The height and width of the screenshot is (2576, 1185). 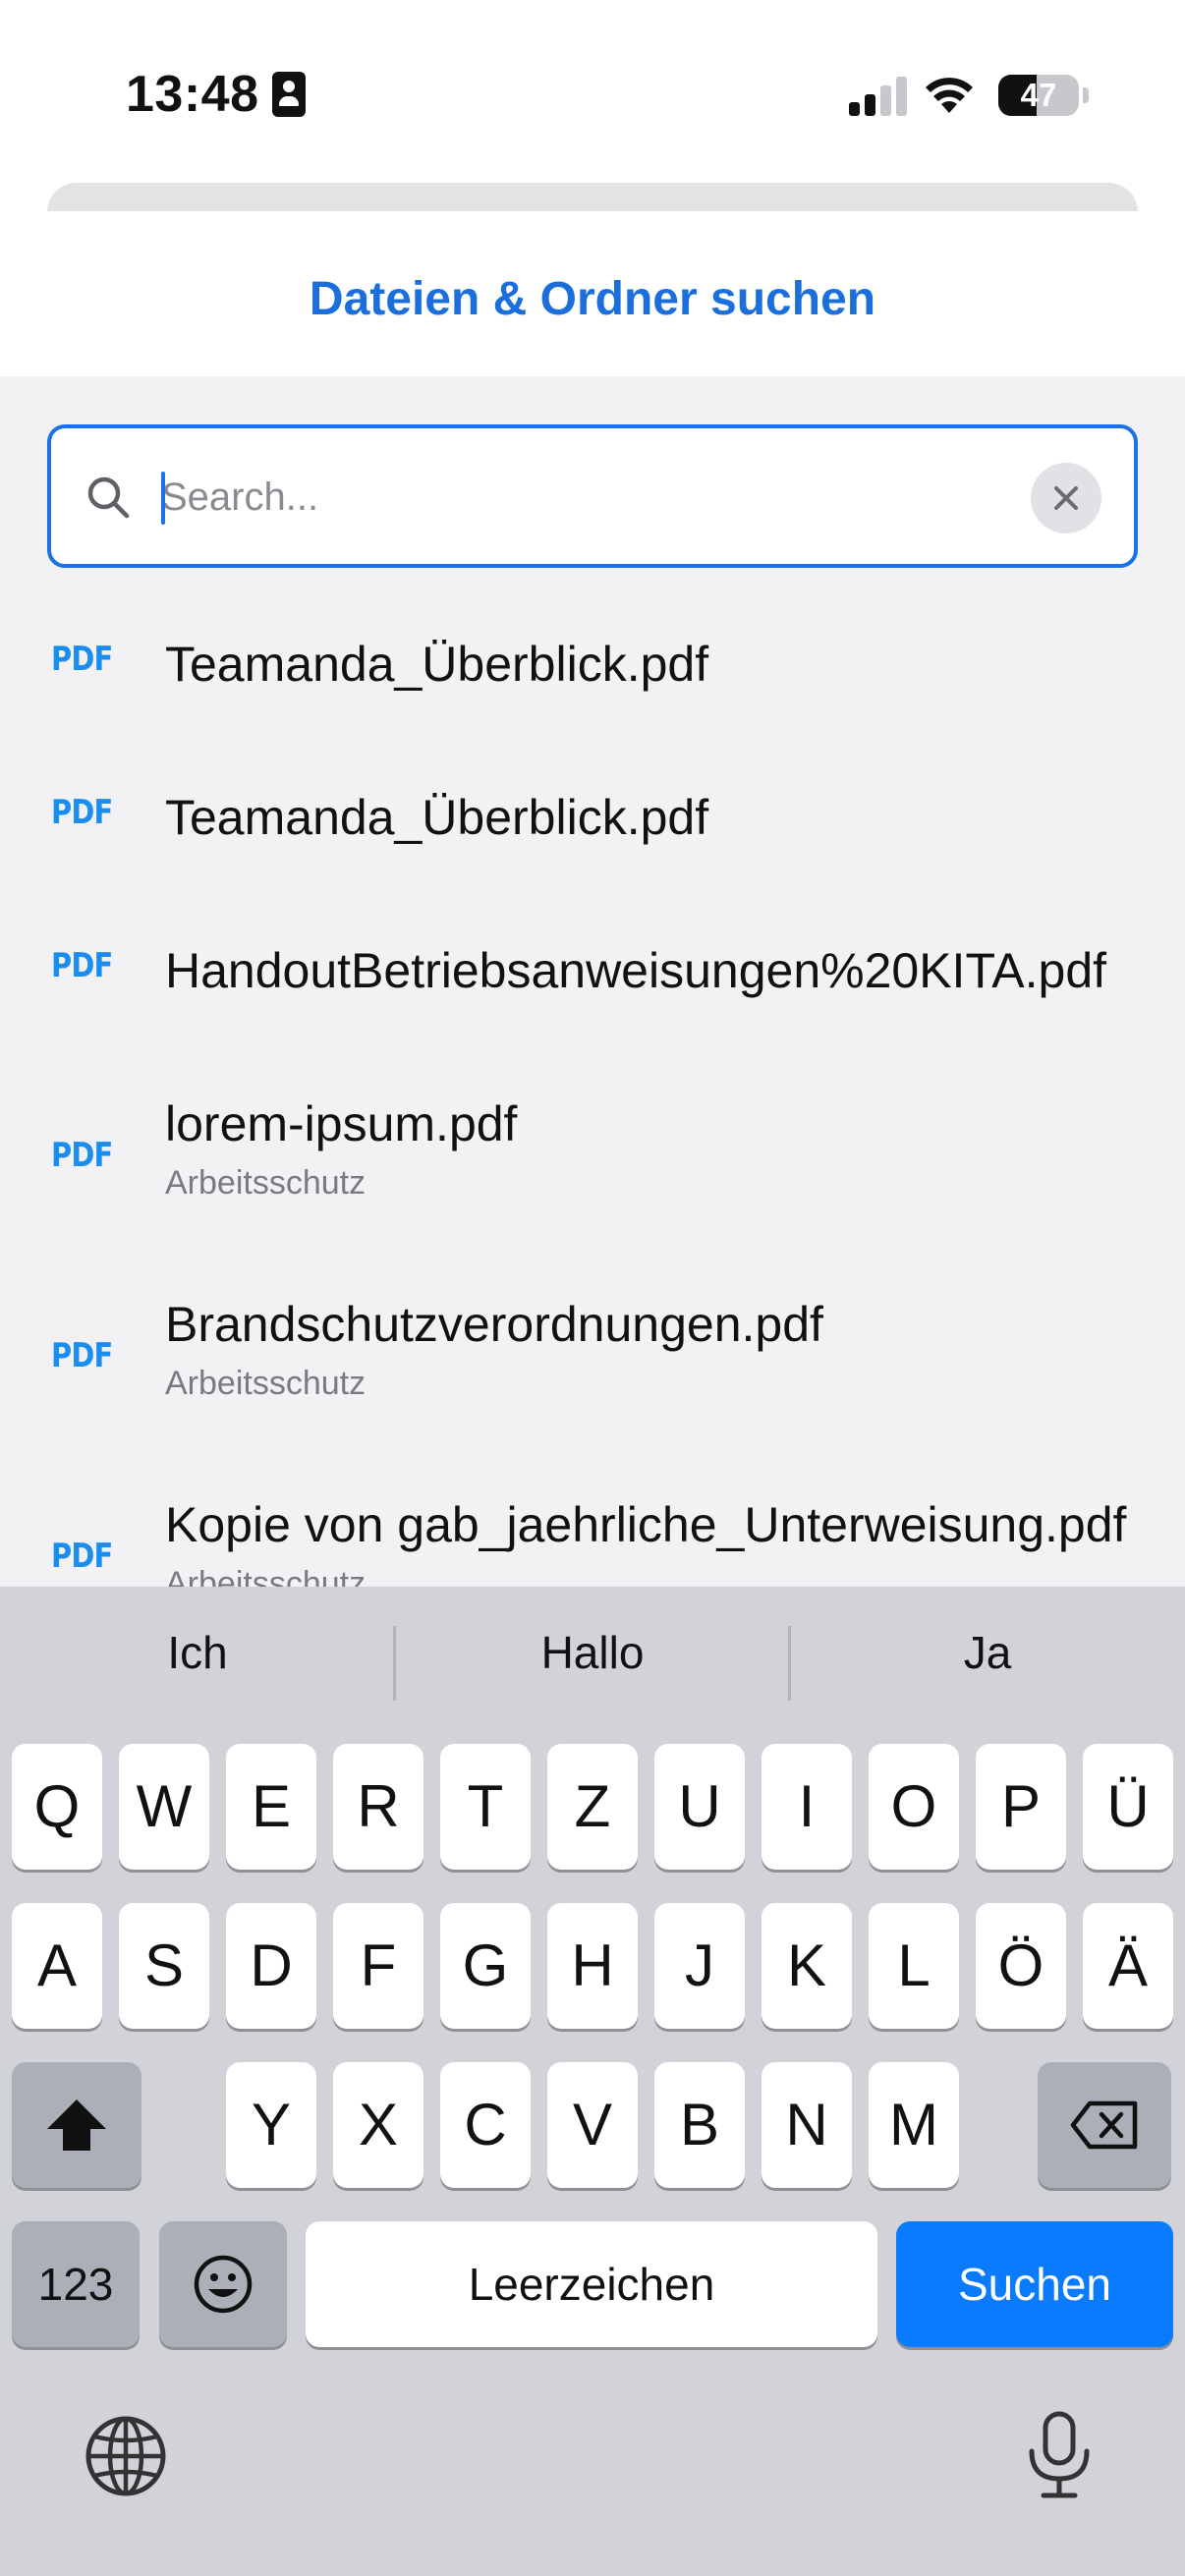 I want to click on status-time: 13:48, so click(x=193, y=94).